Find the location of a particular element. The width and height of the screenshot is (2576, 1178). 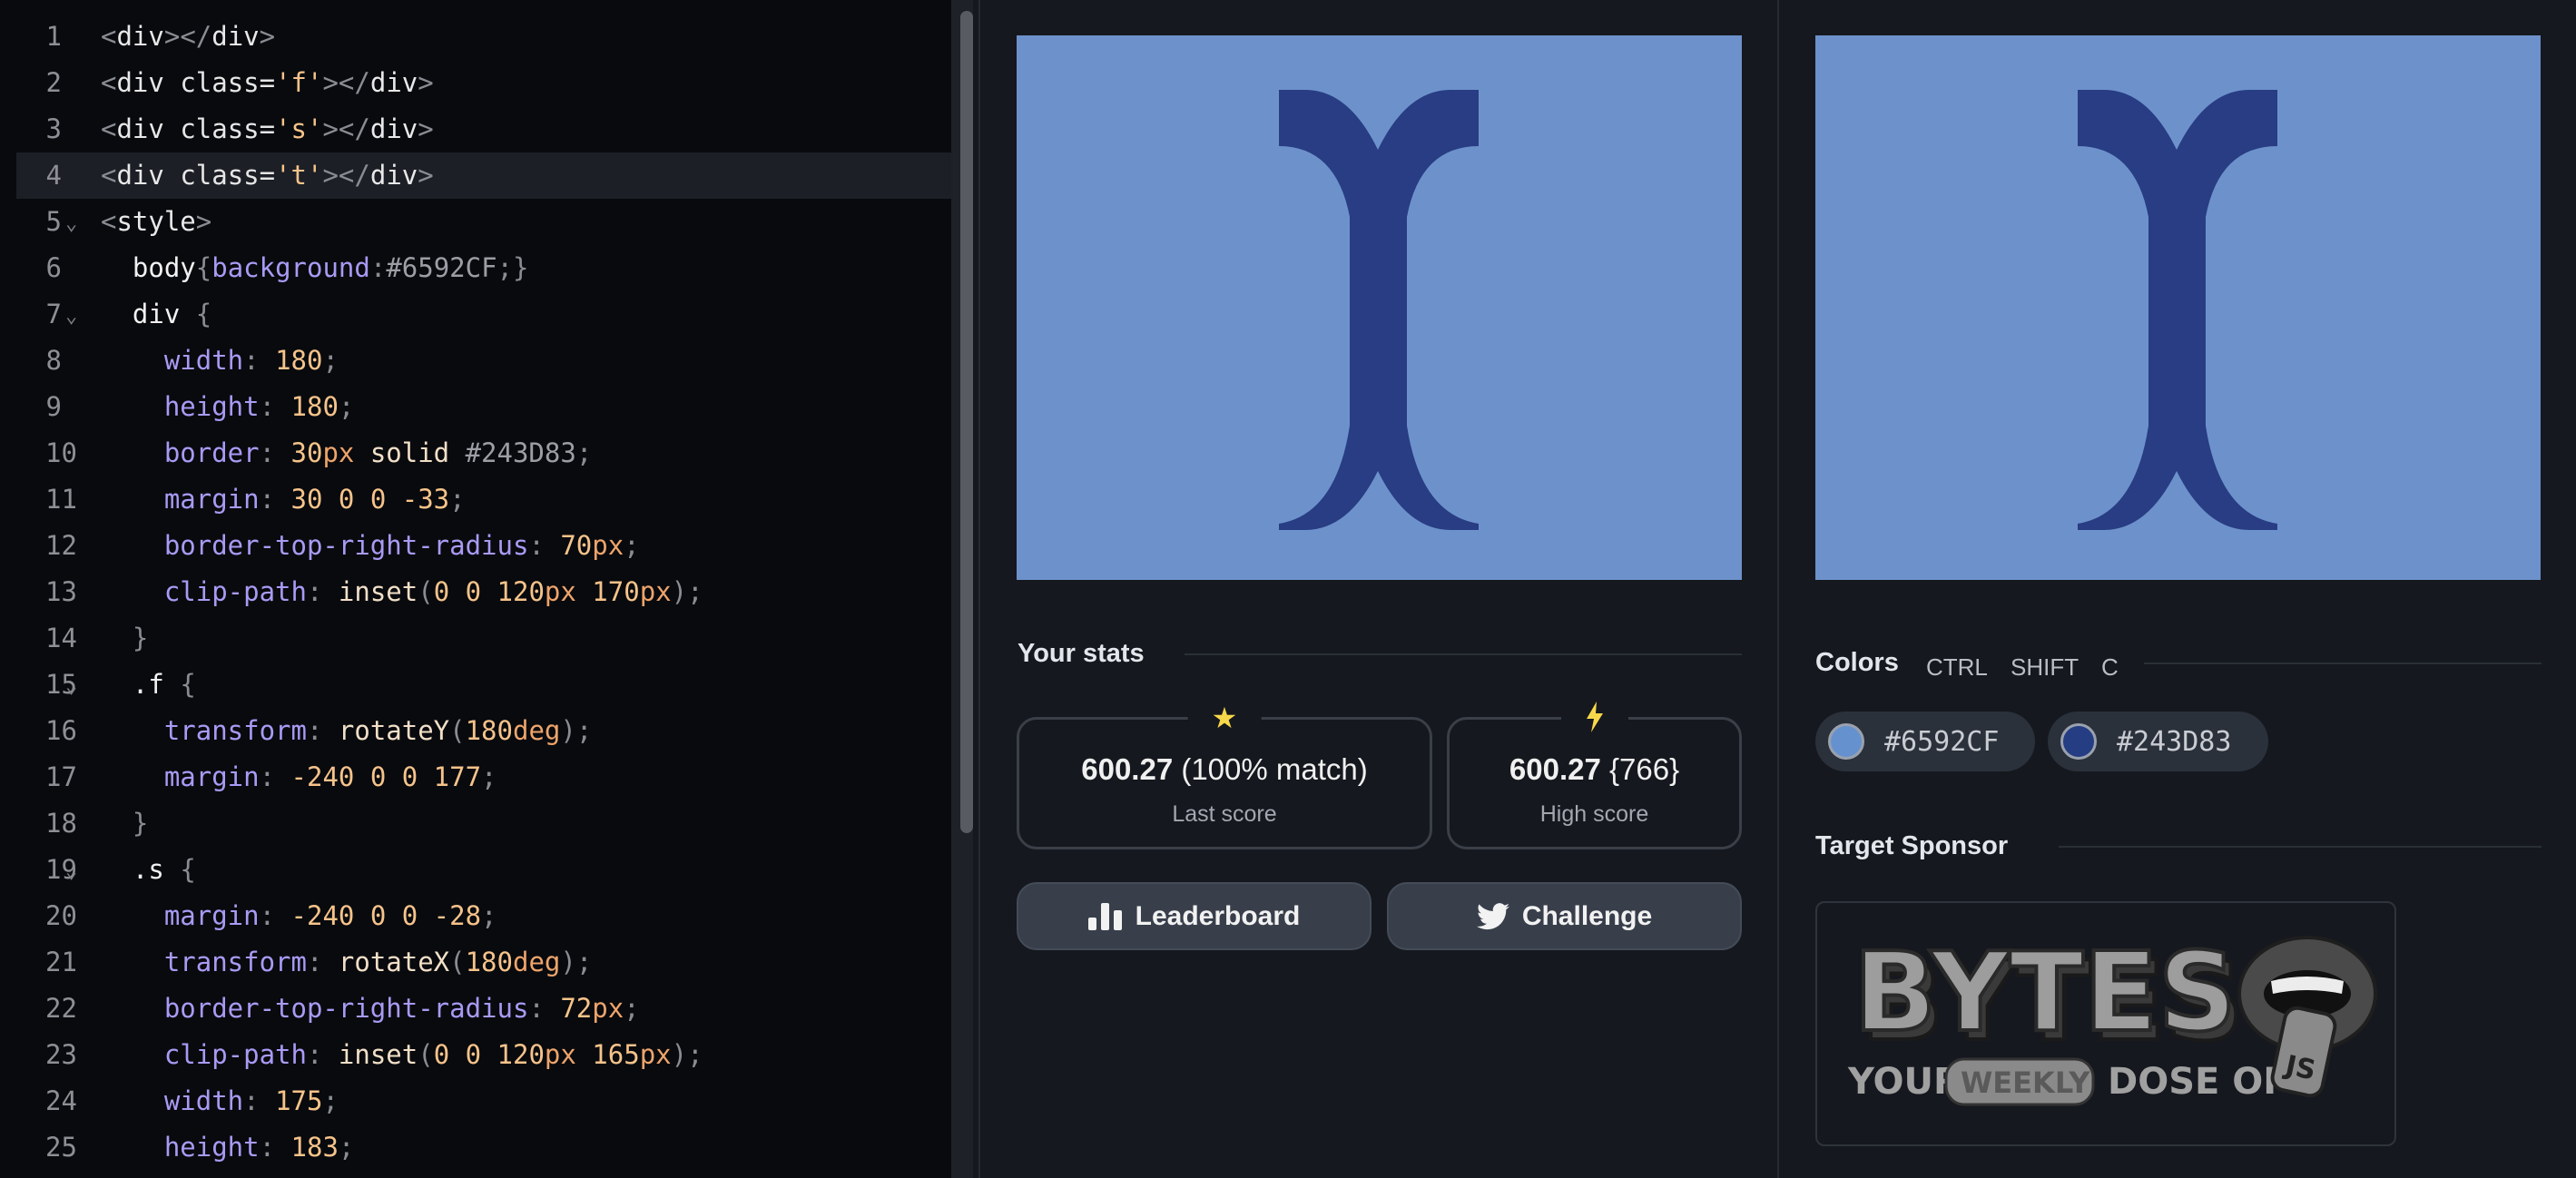

code-line: 17 margin: -240 0 0 177; is located at coordinates (475, 777).